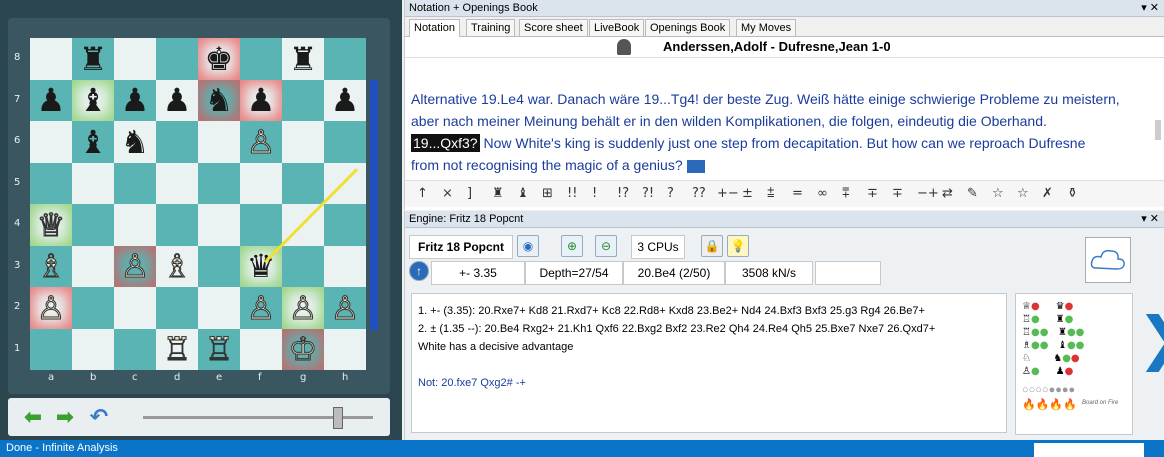 The height and width of the screenshot is (457, 1164). I want to click on square-b2, so click(93, 308).